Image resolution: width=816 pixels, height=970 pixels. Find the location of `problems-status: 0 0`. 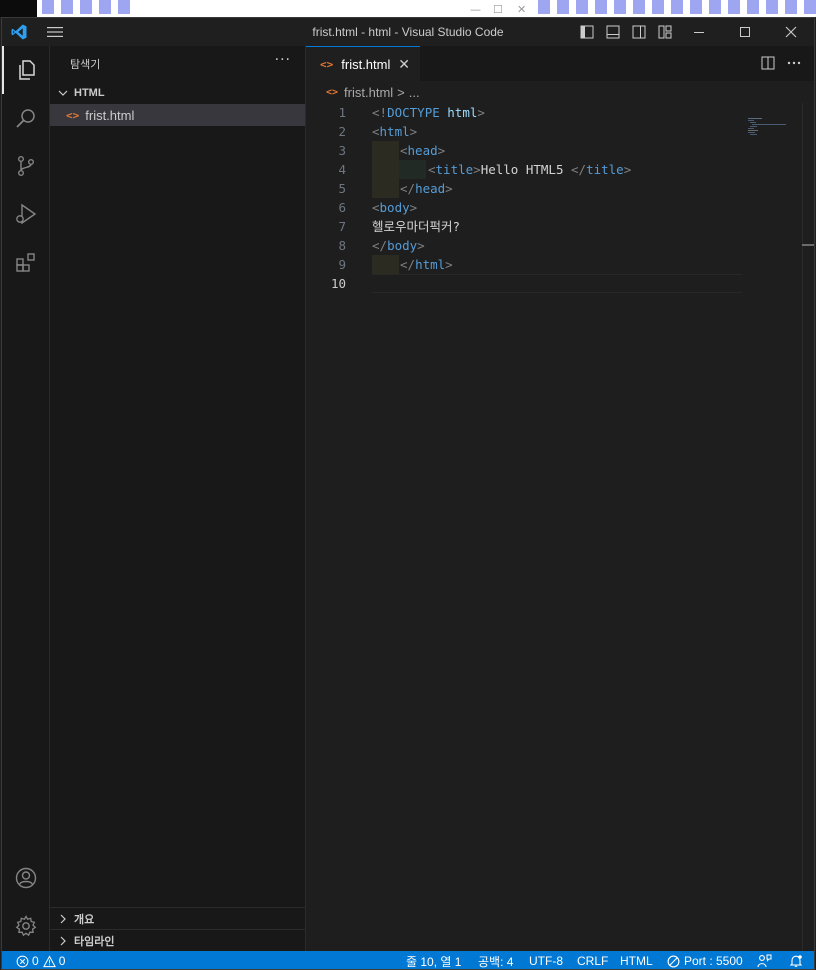

problems-status: 0 0 is located at coordinates (40, 961).